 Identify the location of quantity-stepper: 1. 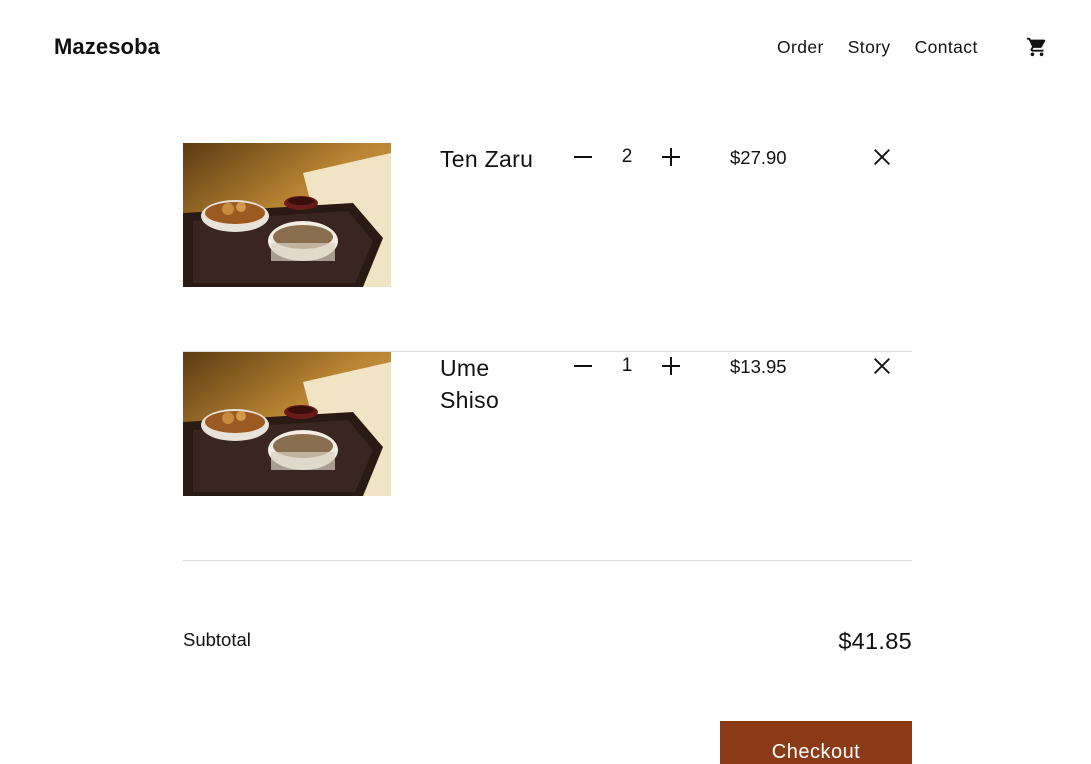
(627, 366).